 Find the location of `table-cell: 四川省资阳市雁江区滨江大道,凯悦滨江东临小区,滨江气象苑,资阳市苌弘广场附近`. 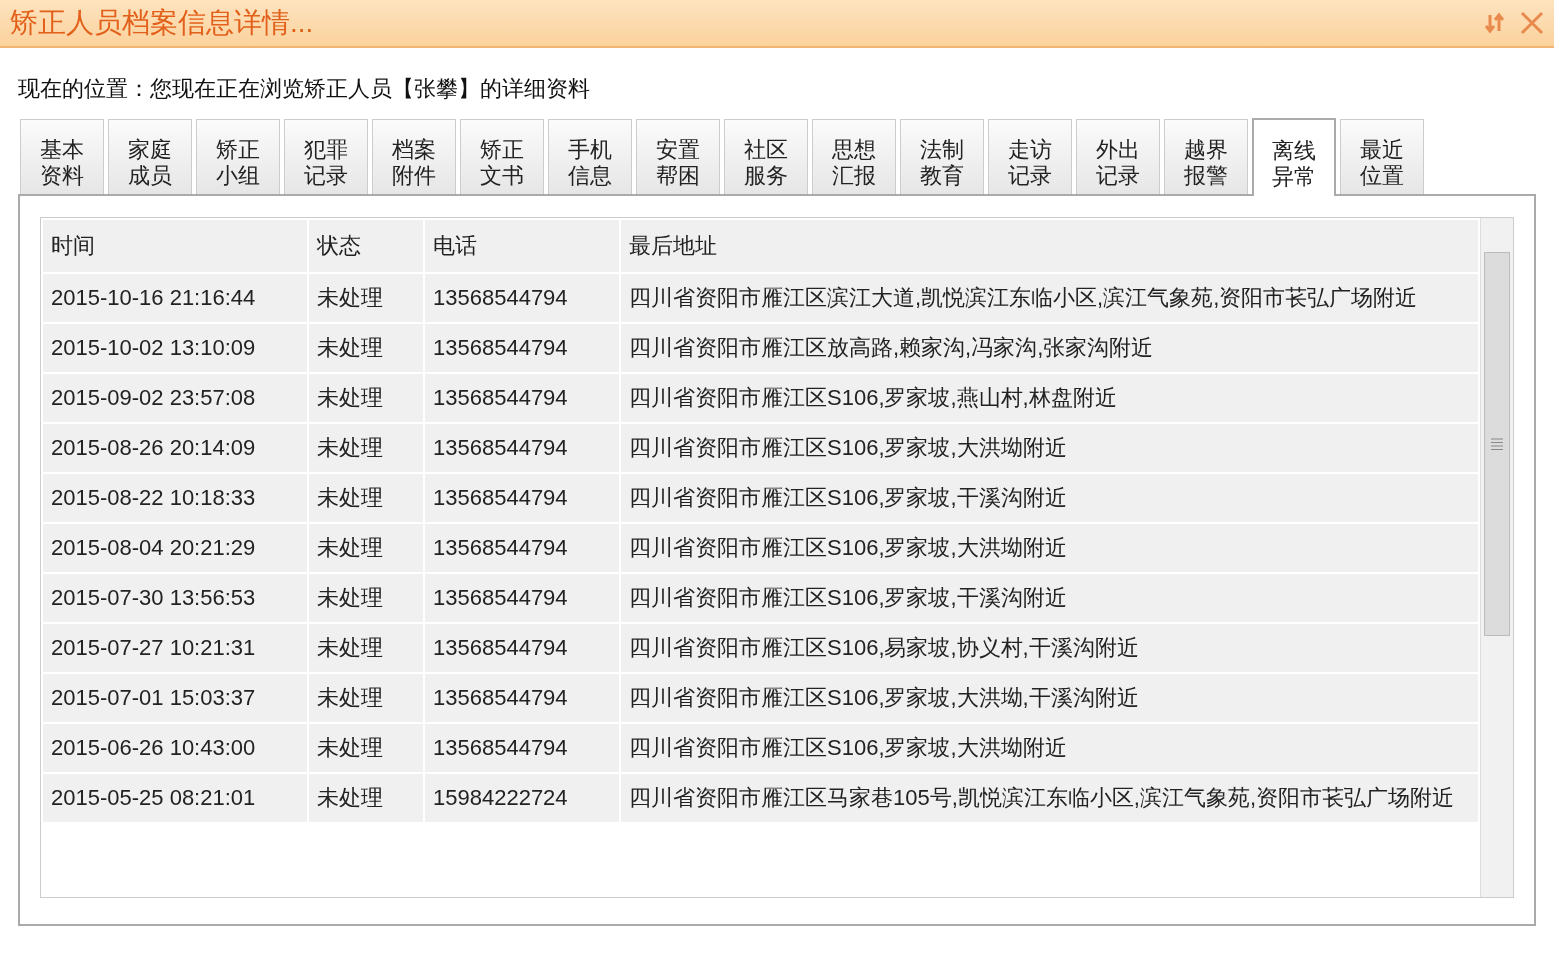

table-cell: 四川省资阳市雁江区滨江大道,凯悦滨江东临小区,滨江气象苑,资阳市苌弘广场附近 is located at coordinates (1049, 298).